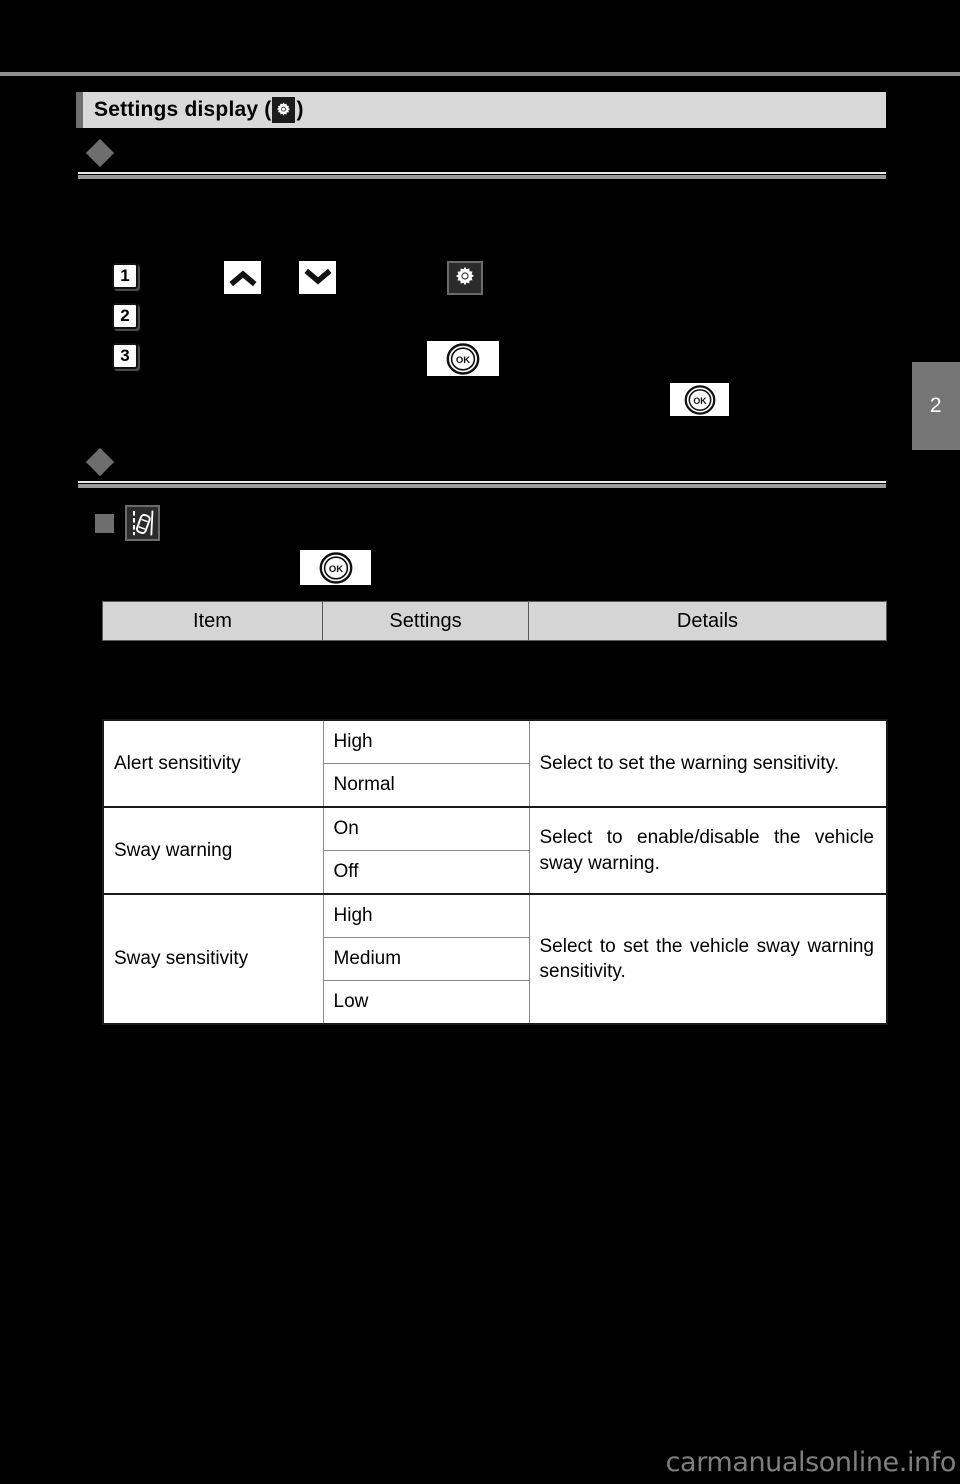 The image size is (960, 1484). What do you see at coordinates (426, 828) in the screenshot?
I see `setting-option: On` at bounding box center [426, 828].